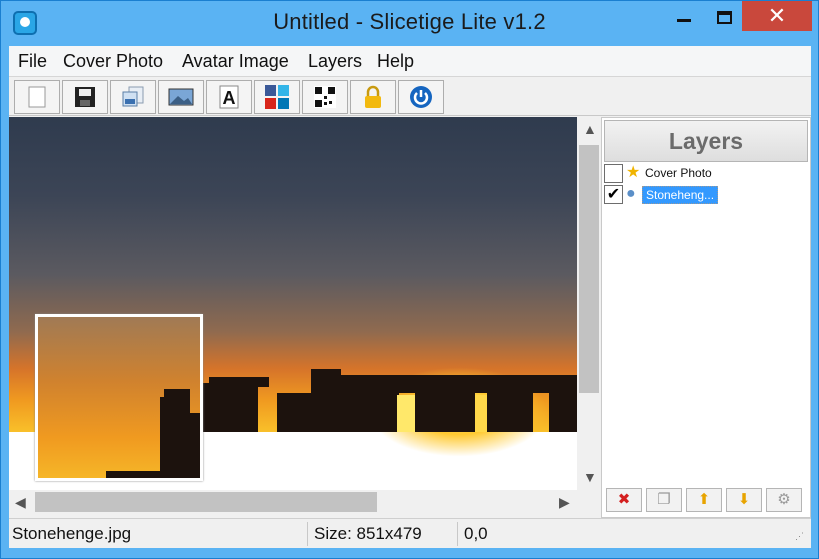  I want to click on export-button, so click(133, 97).